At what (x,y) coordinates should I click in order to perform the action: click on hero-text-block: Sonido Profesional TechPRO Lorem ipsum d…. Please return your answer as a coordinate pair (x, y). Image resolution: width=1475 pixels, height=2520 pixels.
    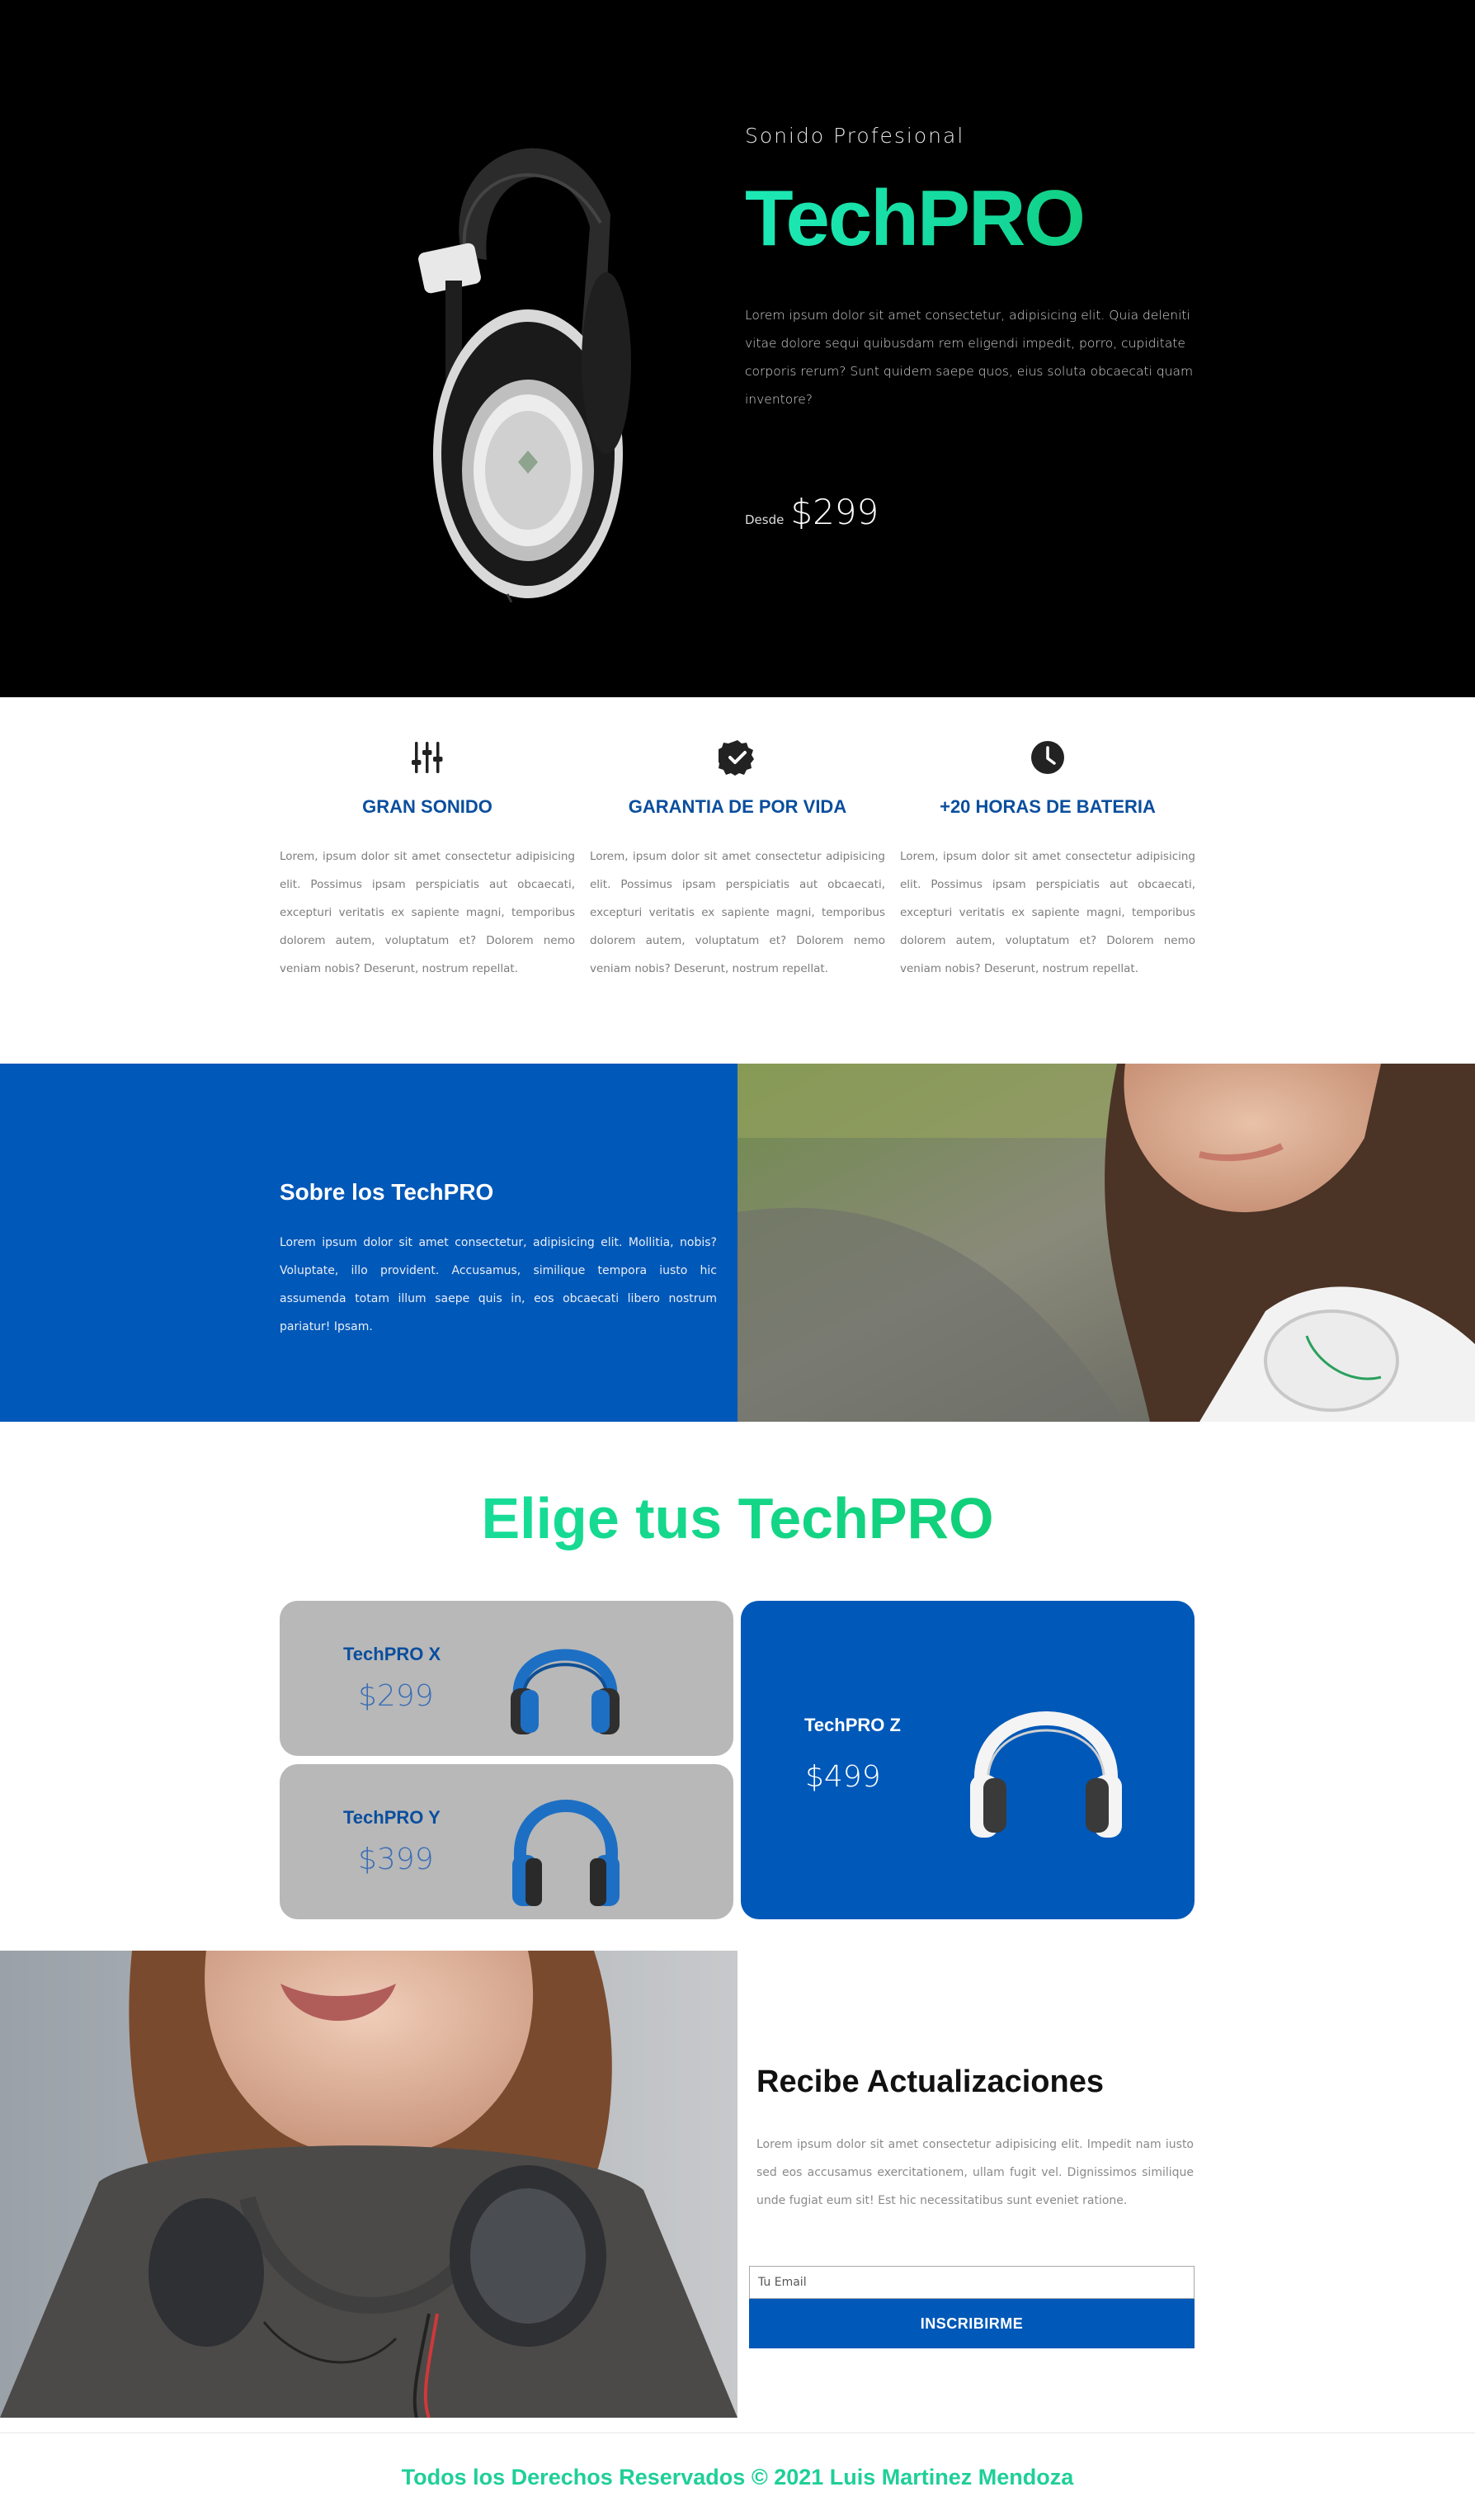
    Looking at the image, I should click on (976, 328).